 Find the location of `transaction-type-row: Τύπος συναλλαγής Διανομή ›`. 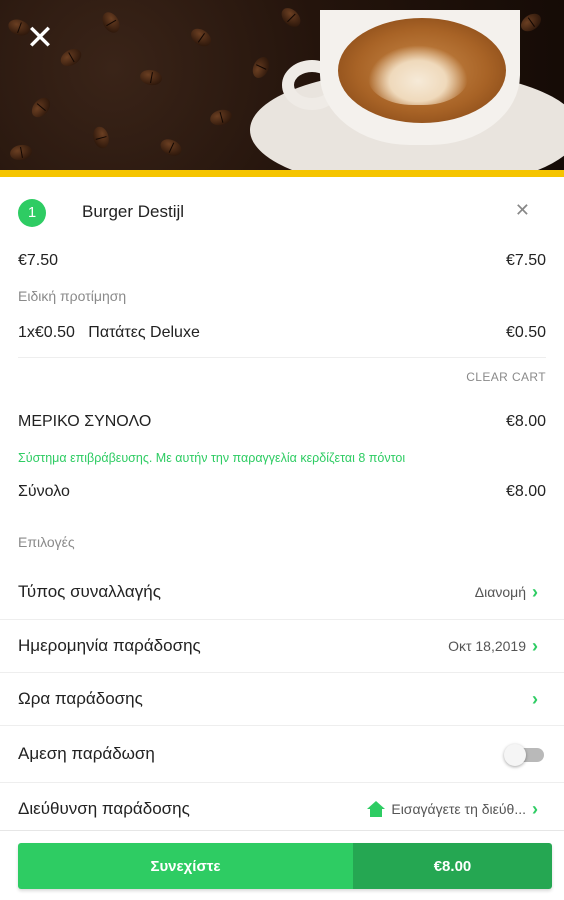

transaction-type-row: Τύπος συναλλαγής Διανομή › is located at coordinates (282, 592).